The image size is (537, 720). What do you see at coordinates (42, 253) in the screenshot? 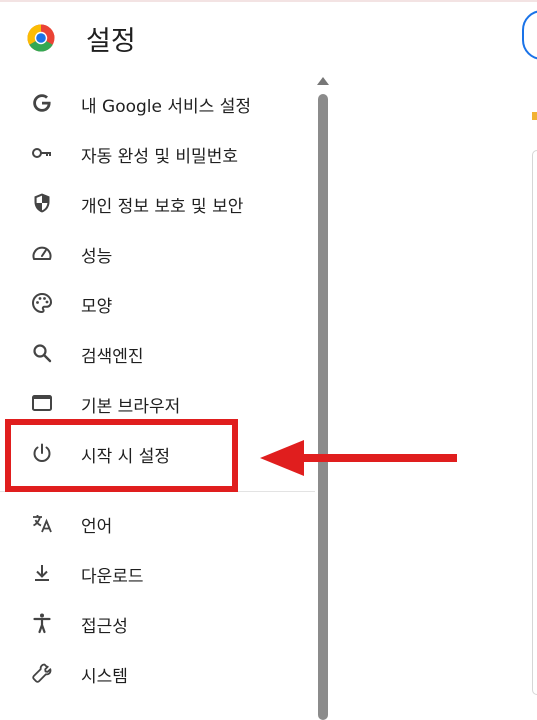
I see `speedometer-icon` at bounding box center [42, 253].